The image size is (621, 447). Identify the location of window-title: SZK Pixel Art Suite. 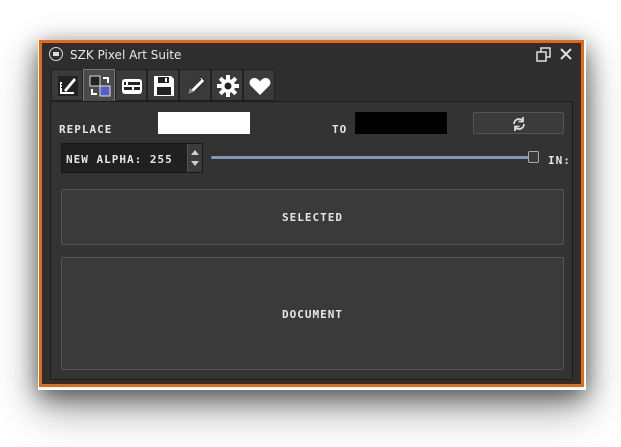
(126, 55).